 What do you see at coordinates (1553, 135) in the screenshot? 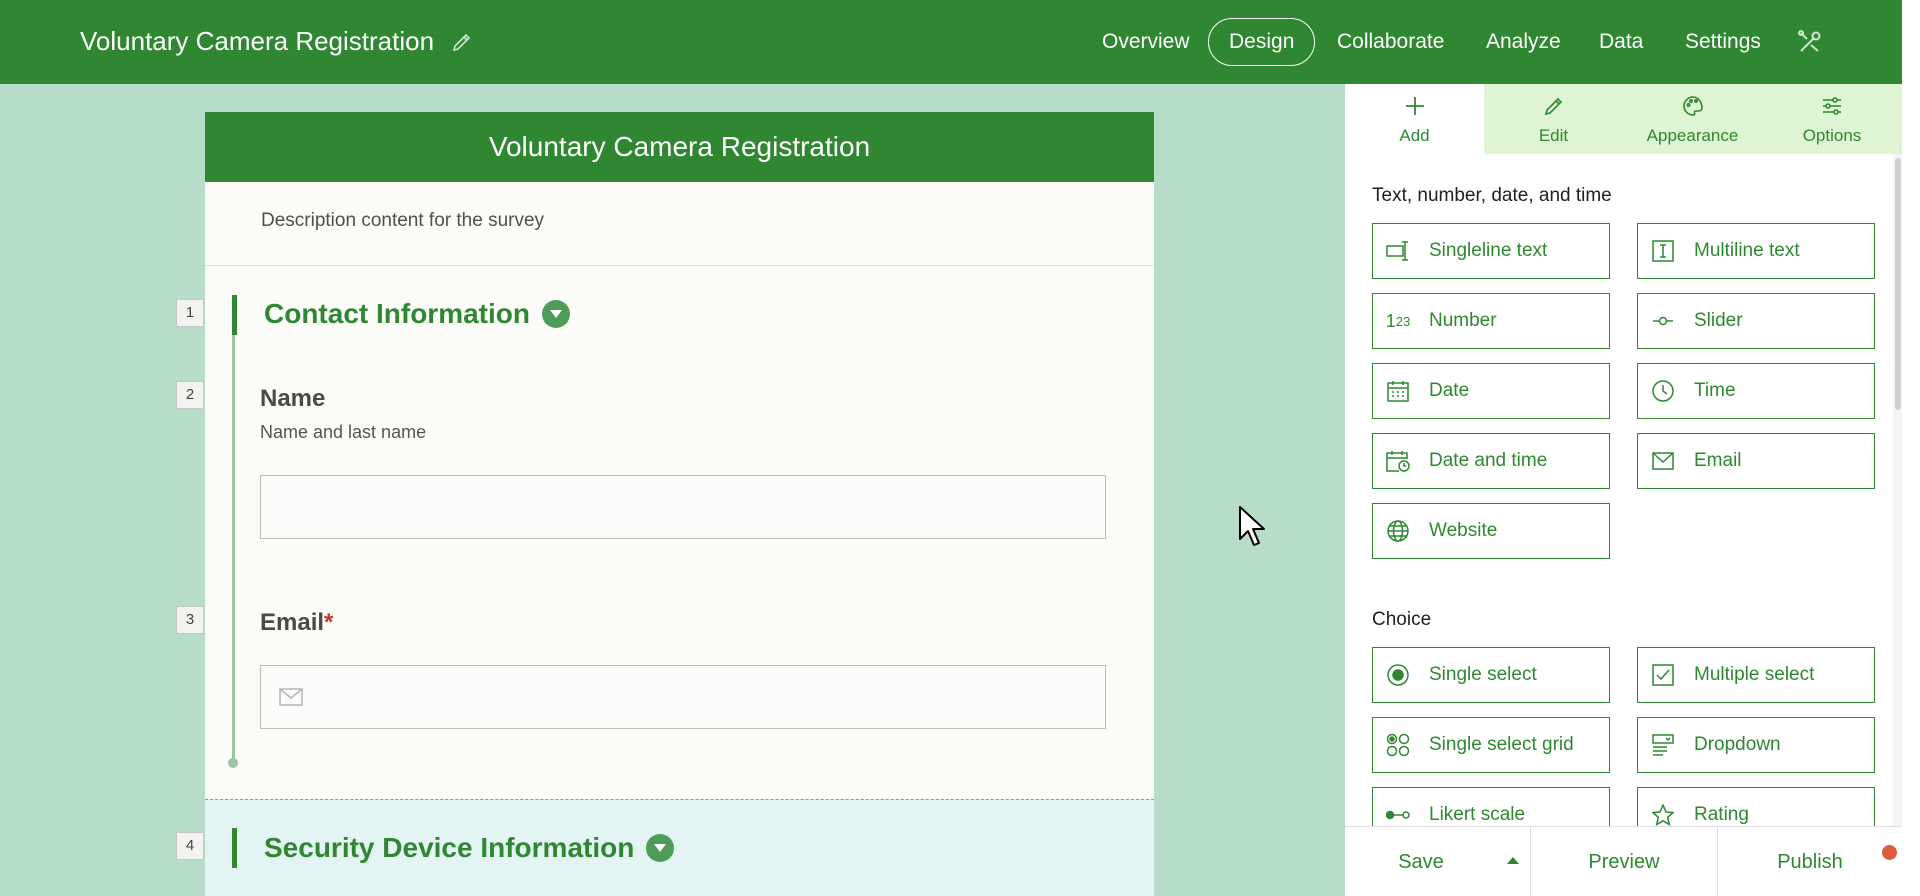
I see `tab-label: Edit` at bounding box center [1553, 135].